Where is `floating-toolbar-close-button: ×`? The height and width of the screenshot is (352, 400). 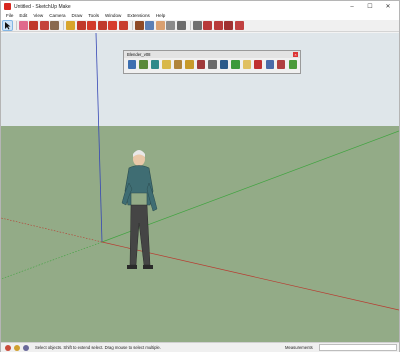
floating-toolbar-close-button: × is located at coordinates (295, 54).